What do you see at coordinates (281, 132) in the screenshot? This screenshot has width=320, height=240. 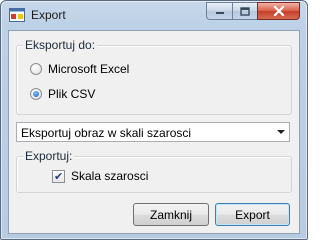 I see `chevron-down-icon` at bounding box center [281, 132].